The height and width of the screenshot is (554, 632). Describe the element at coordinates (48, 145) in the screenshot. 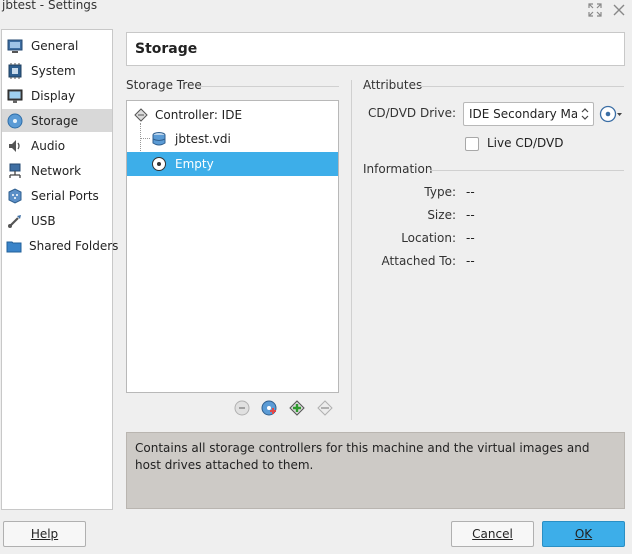

I see `sidebar-item-label: Audio` at that location.